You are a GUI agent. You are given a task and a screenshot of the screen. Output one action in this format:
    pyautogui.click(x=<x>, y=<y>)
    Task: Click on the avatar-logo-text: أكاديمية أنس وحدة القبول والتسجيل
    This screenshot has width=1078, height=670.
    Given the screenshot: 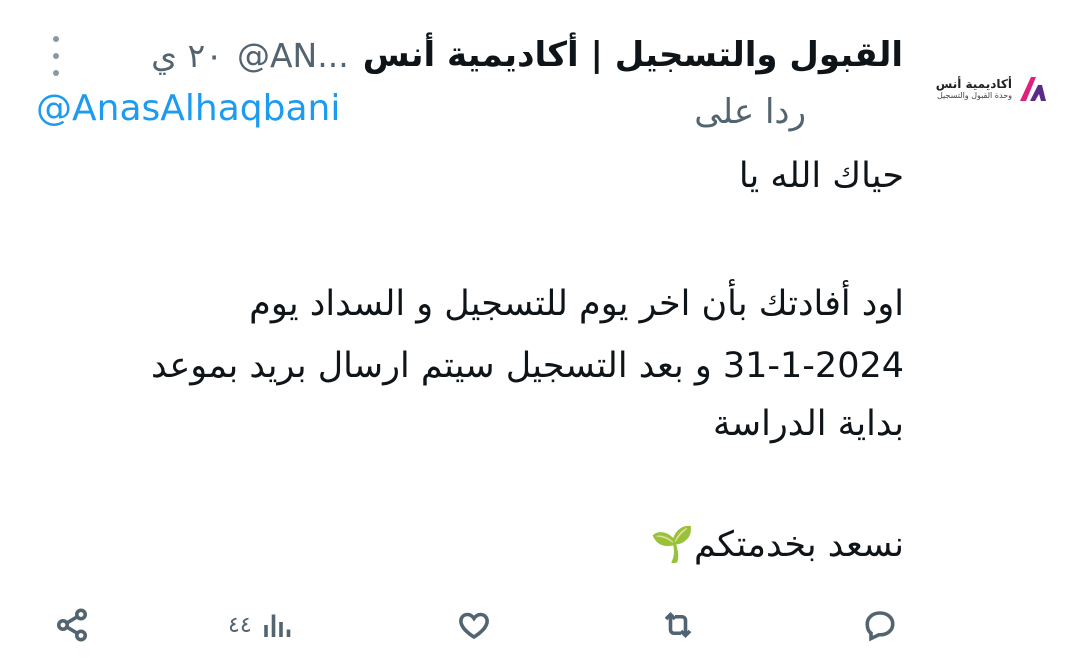 What is the action you would take?
    pyautogui.click(x=974, y=89)
    